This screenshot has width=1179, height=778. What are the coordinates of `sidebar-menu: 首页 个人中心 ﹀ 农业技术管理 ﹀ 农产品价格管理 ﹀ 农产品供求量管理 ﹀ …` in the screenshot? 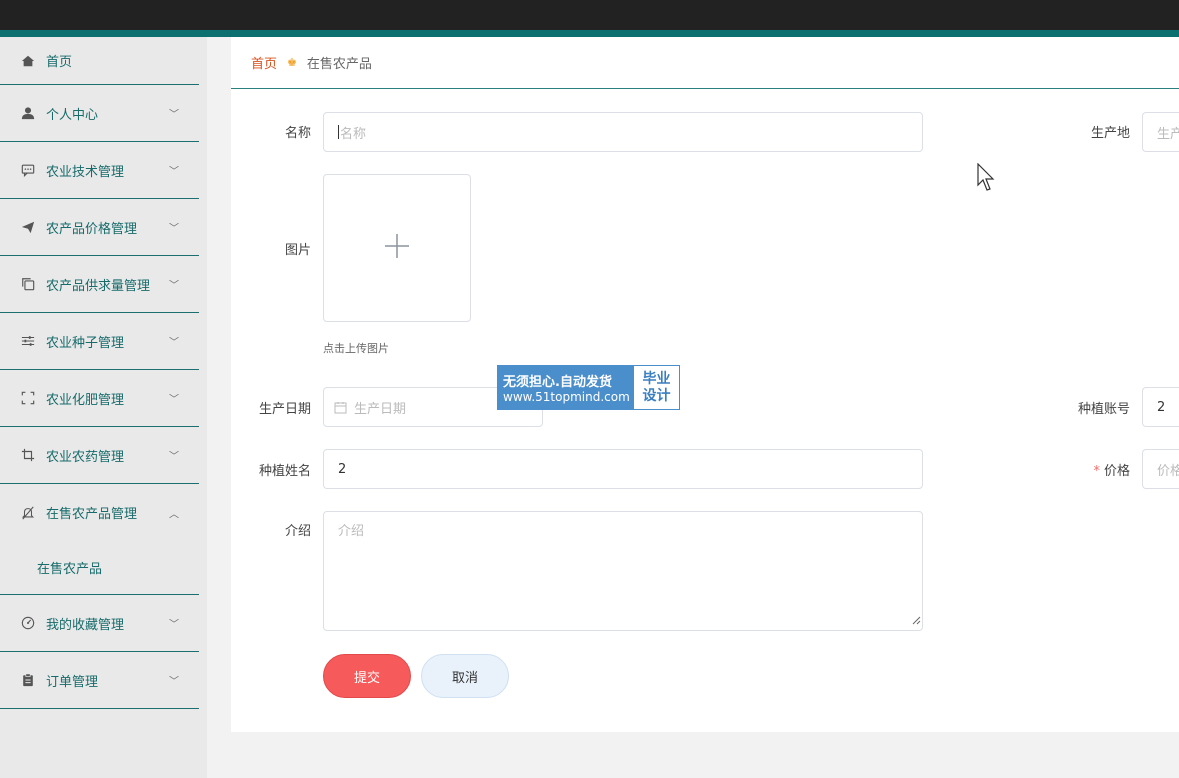 It's located at (99, 373).